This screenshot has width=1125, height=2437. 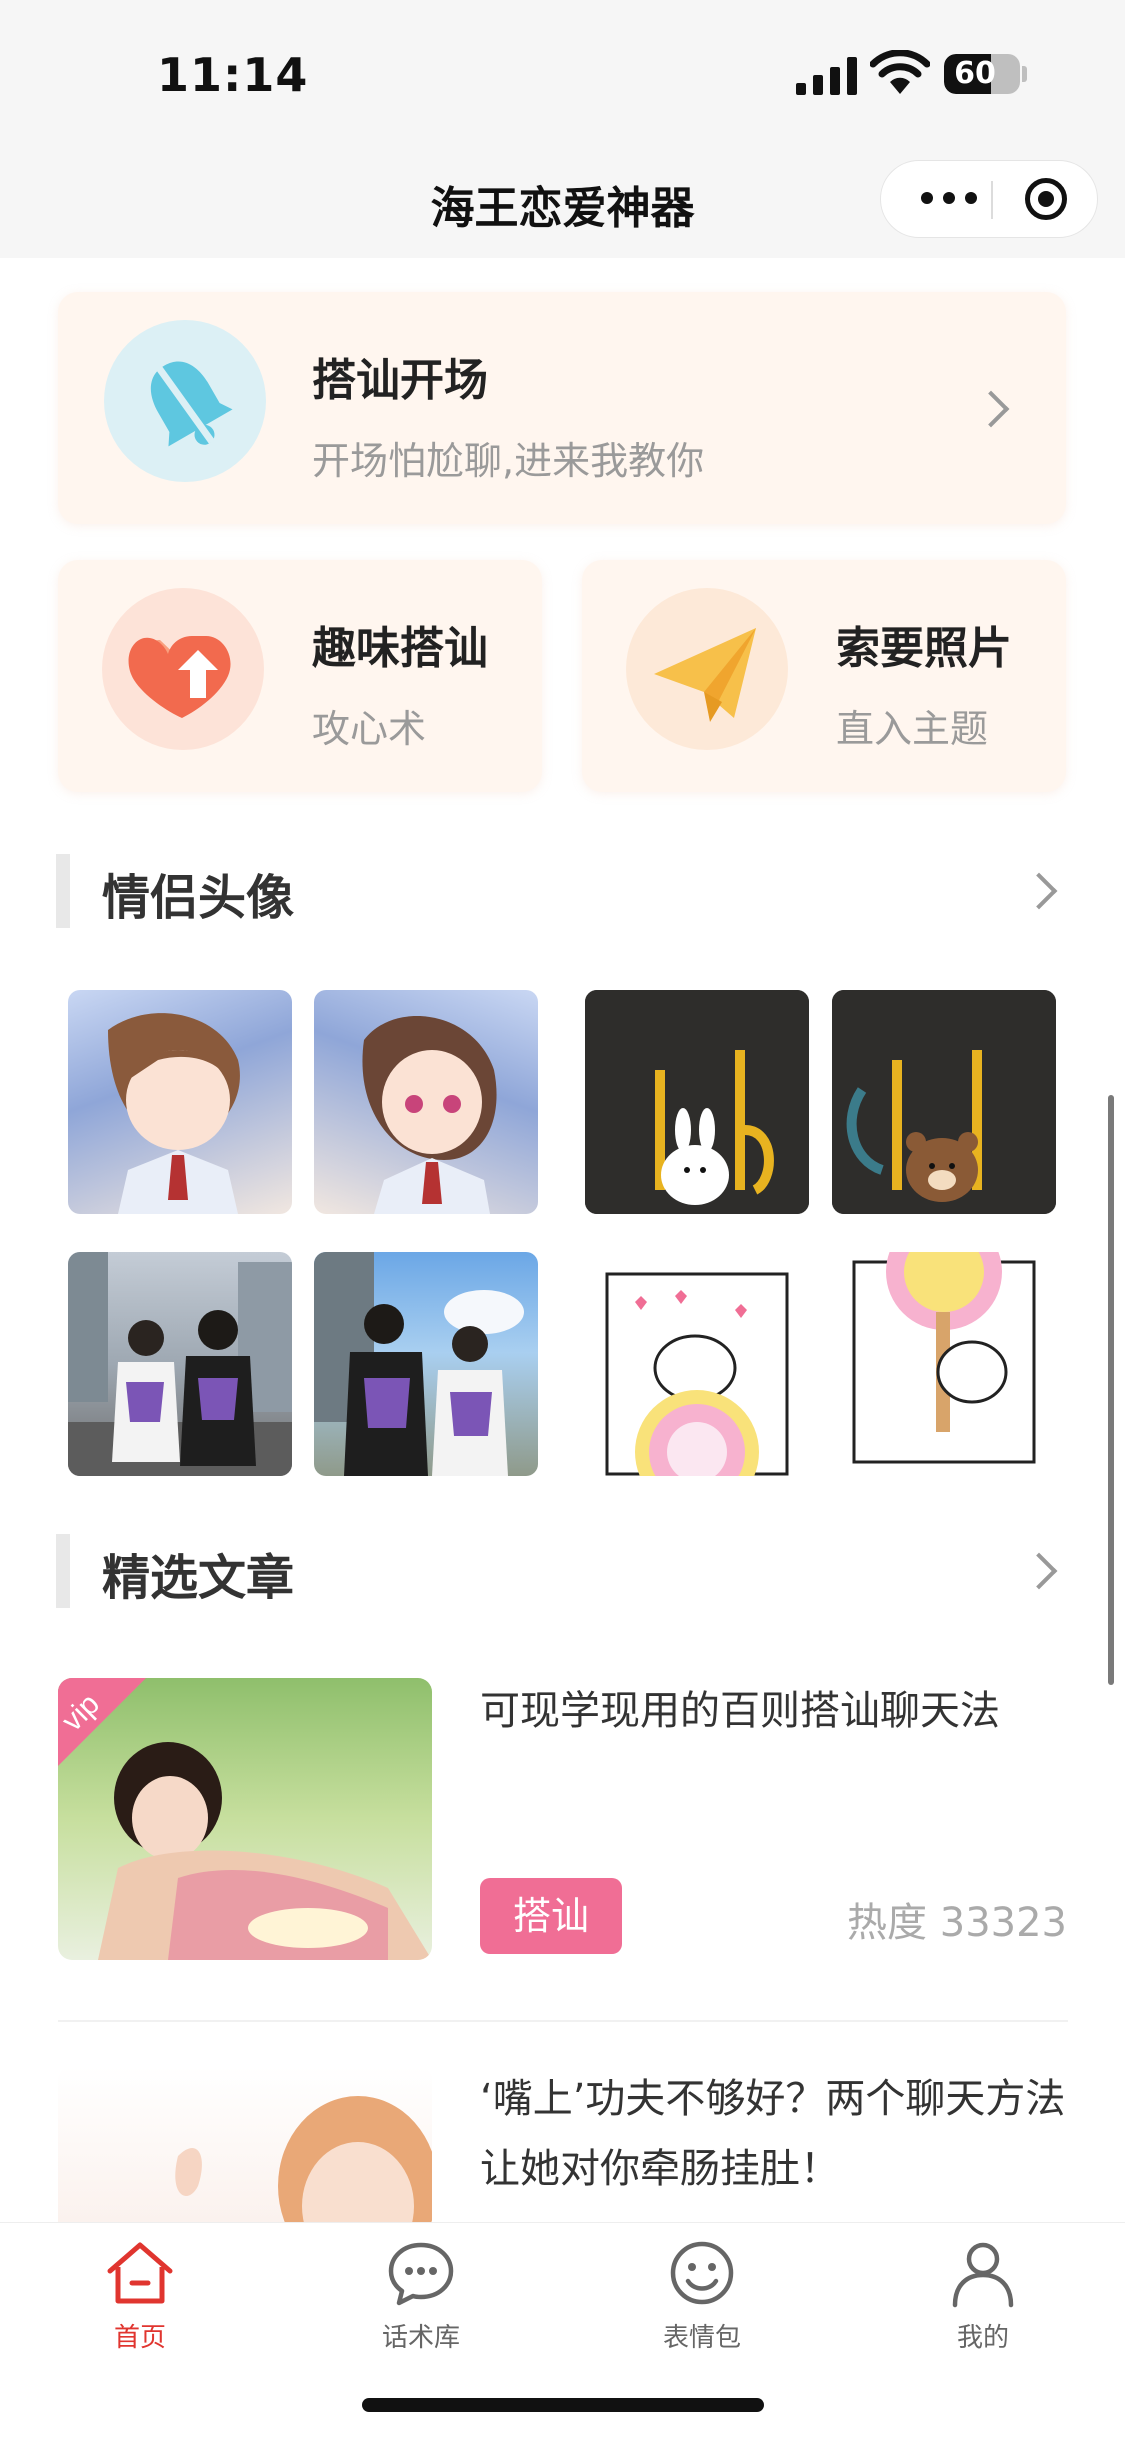 What do you see at coordinates (198, 1578) in the screenshot?
I see `section-title-articles: 精选文章` at bounding box center [198, 1578].